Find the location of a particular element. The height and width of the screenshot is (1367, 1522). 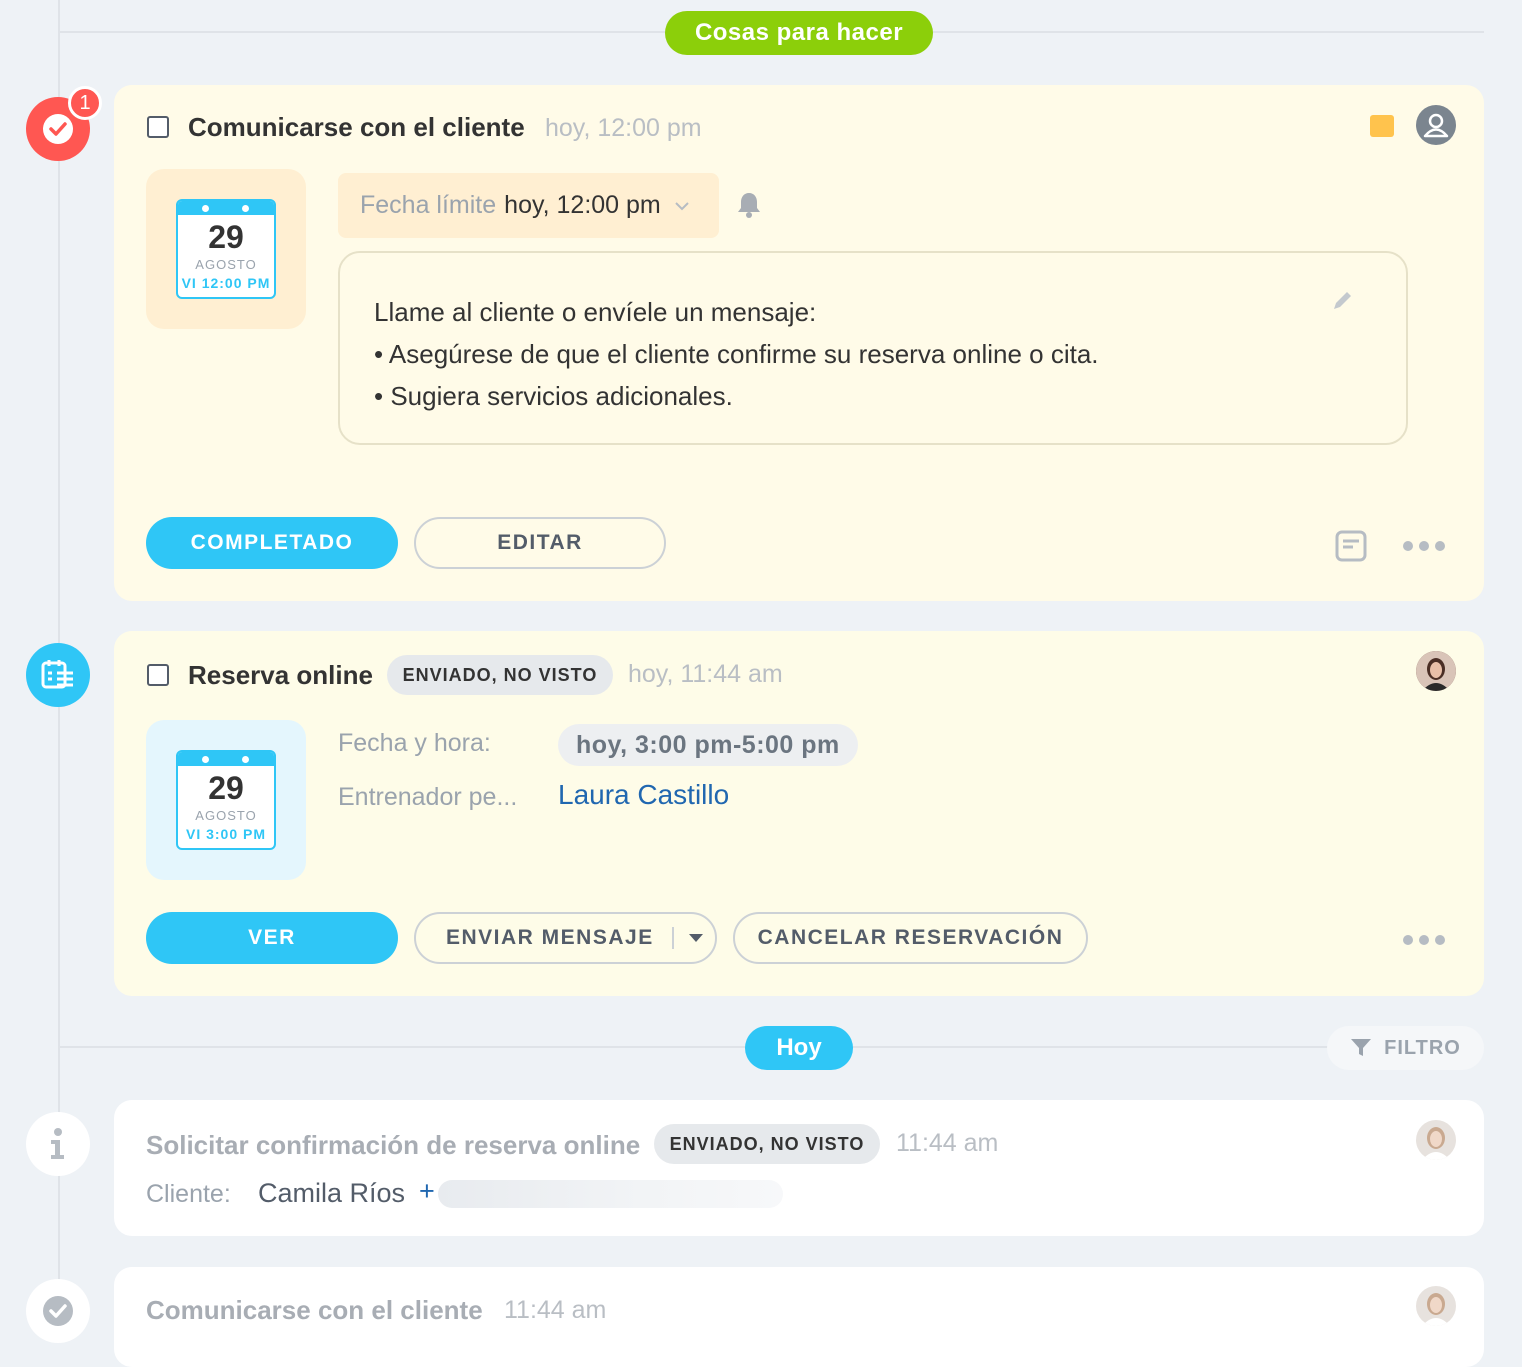

booking-timeline-icon is located at coordinates (58, 675).